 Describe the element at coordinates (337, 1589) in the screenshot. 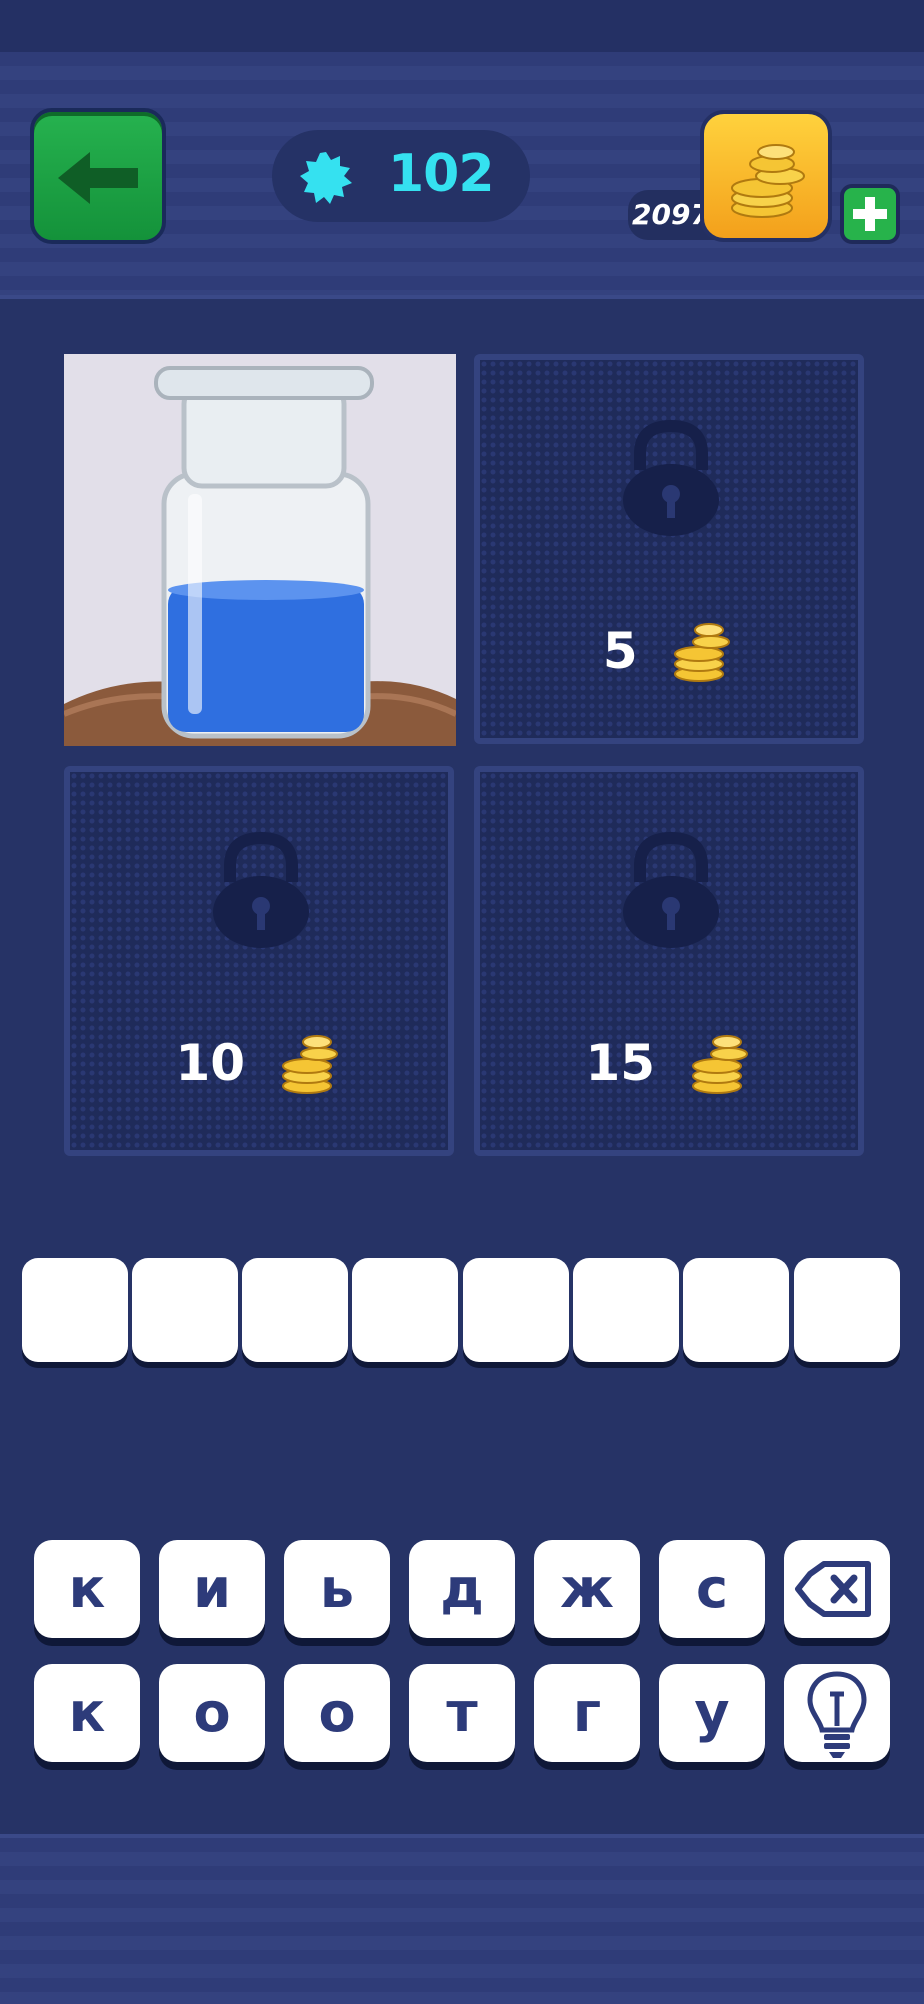

I see `letter-key: ь` at that location.